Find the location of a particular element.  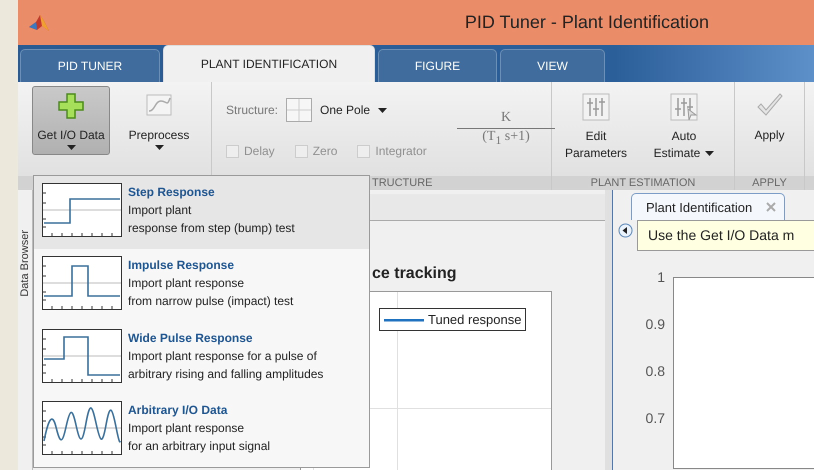

plus-icon is located at coordinates (71, 106).